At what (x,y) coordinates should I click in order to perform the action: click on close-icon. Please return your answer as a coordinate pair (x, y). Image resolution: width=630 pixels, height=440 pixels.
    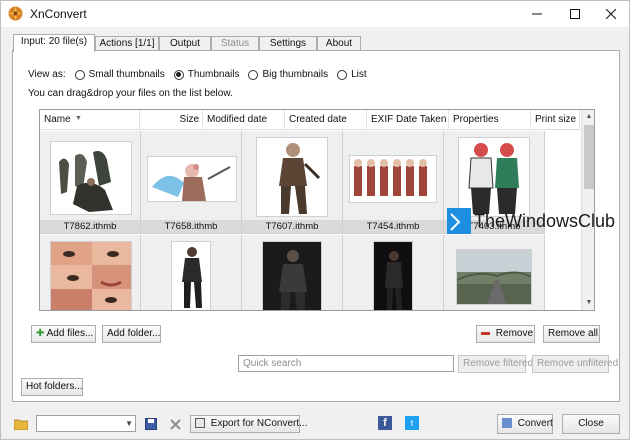
    Looking at the image, I should click on (611, 14).